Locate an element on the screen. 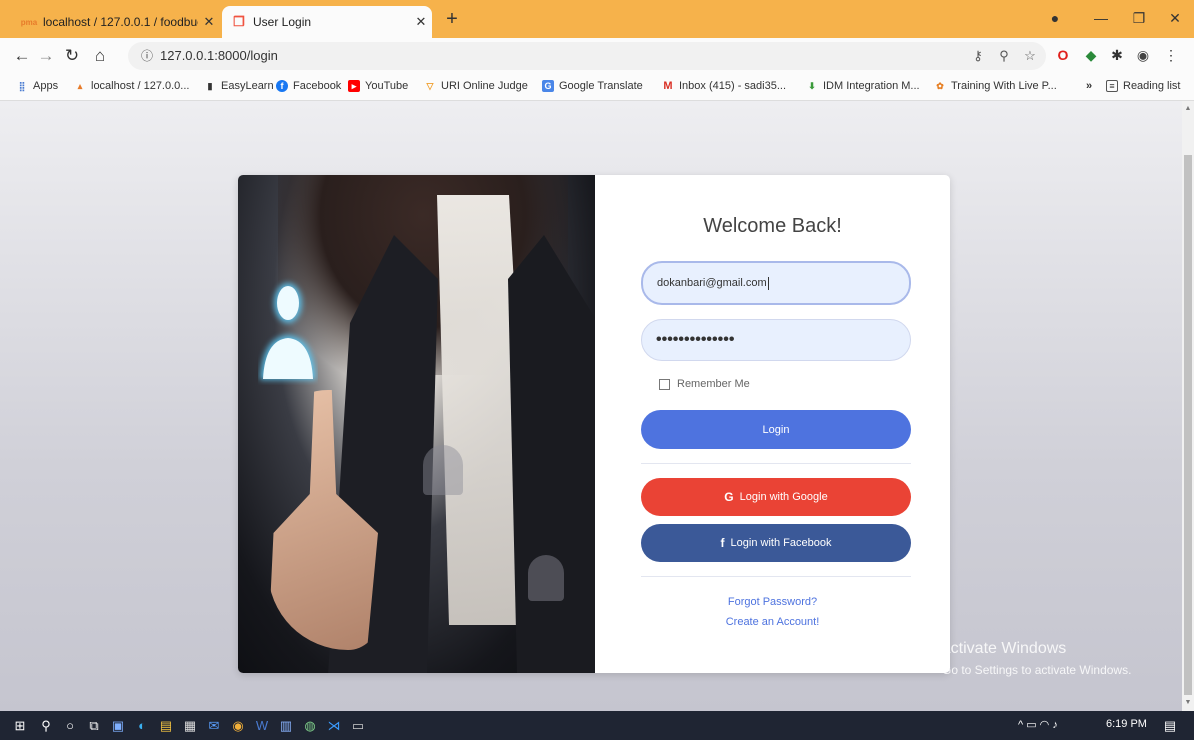  training-icon: ✿ is located at coordinates (940, 86).